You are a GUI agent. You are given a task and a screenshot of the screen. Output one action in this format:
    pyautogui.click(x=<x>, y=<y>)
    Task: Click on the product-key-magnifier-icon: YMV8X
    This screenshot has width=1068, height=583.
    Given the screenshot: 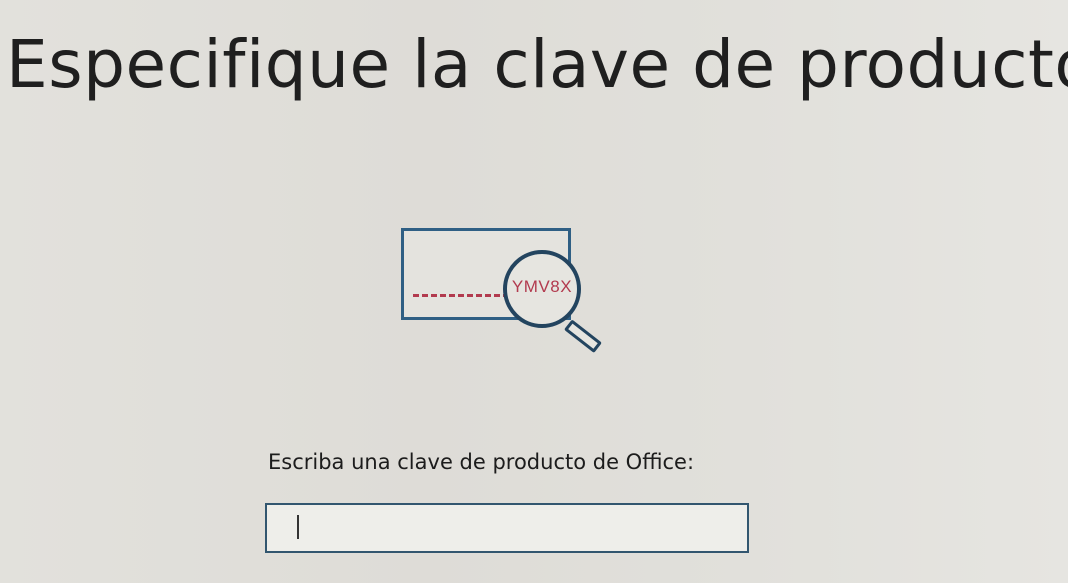 What is the action you would take?
    pyautogui.click(x=507, y=289)
    